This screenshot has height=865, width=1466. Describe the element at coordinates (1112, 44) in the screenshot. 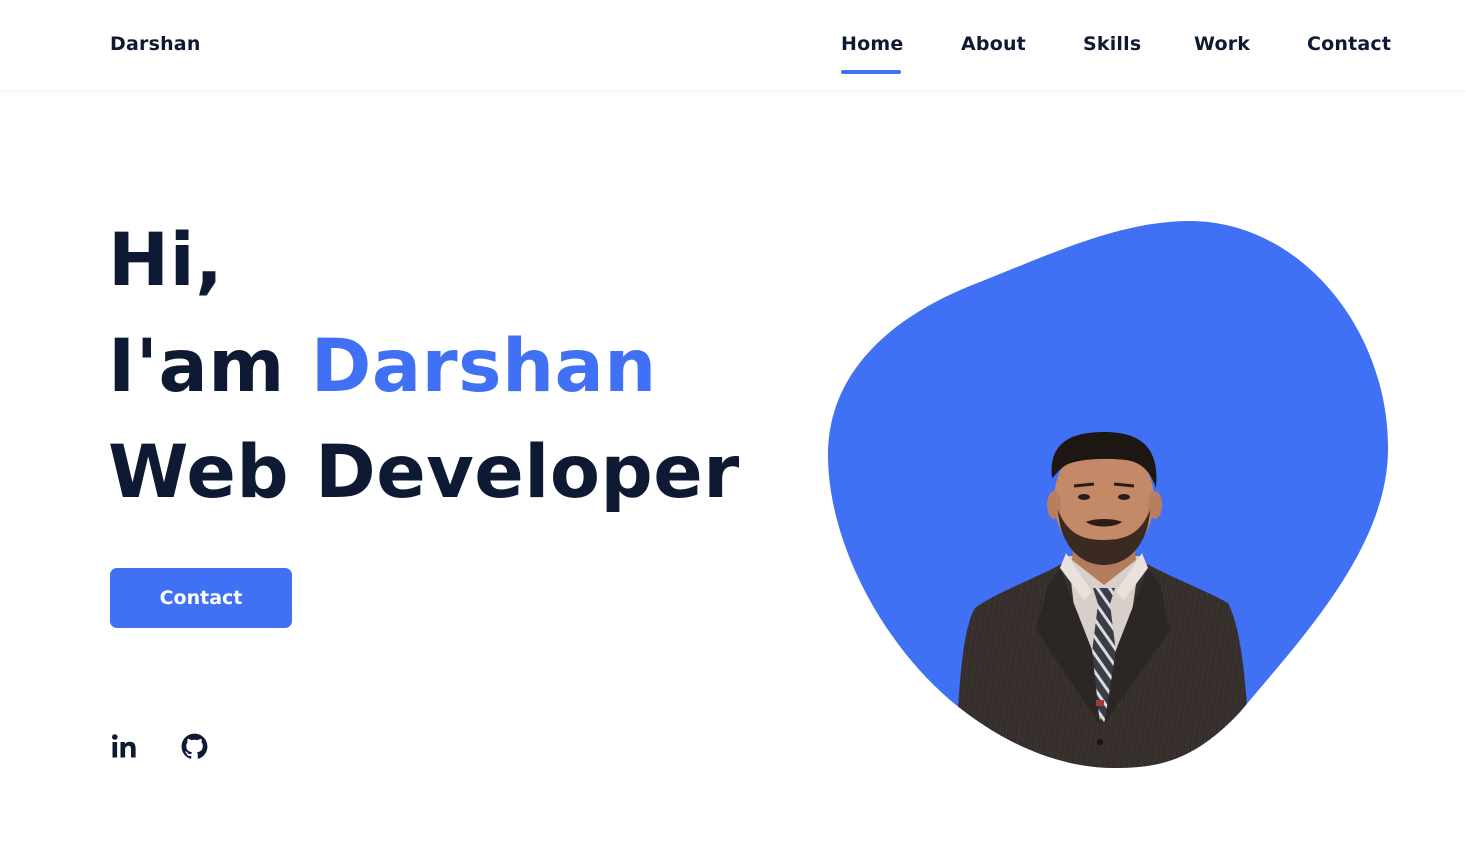

I see `nav-link-skills: Skills` at that location.